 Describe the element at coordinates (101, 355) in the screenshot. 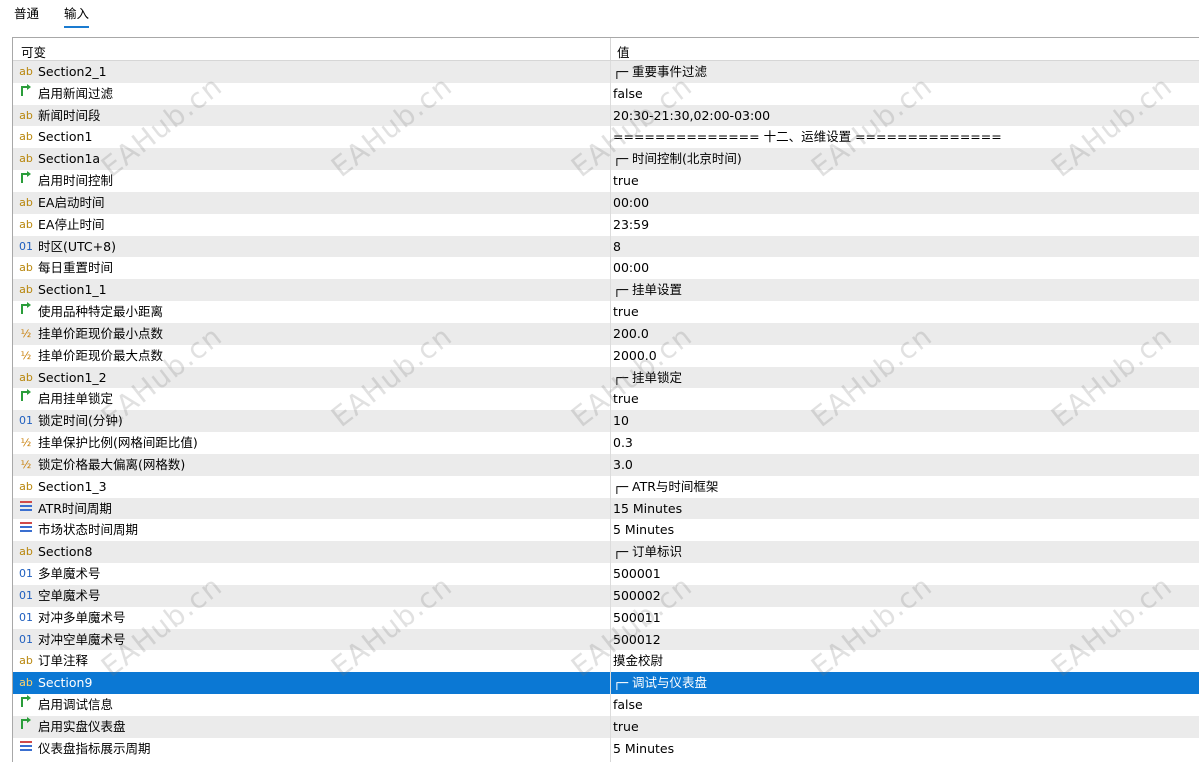

I see `row-variable-name: 挂单价距现价最大点数` at that location.